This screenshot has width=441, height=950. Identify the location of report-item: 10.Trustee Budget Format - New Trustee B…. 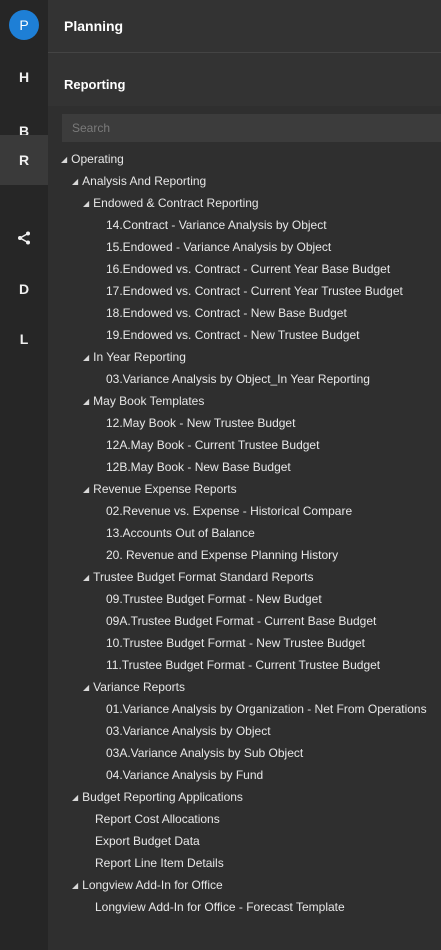
(244, 643).